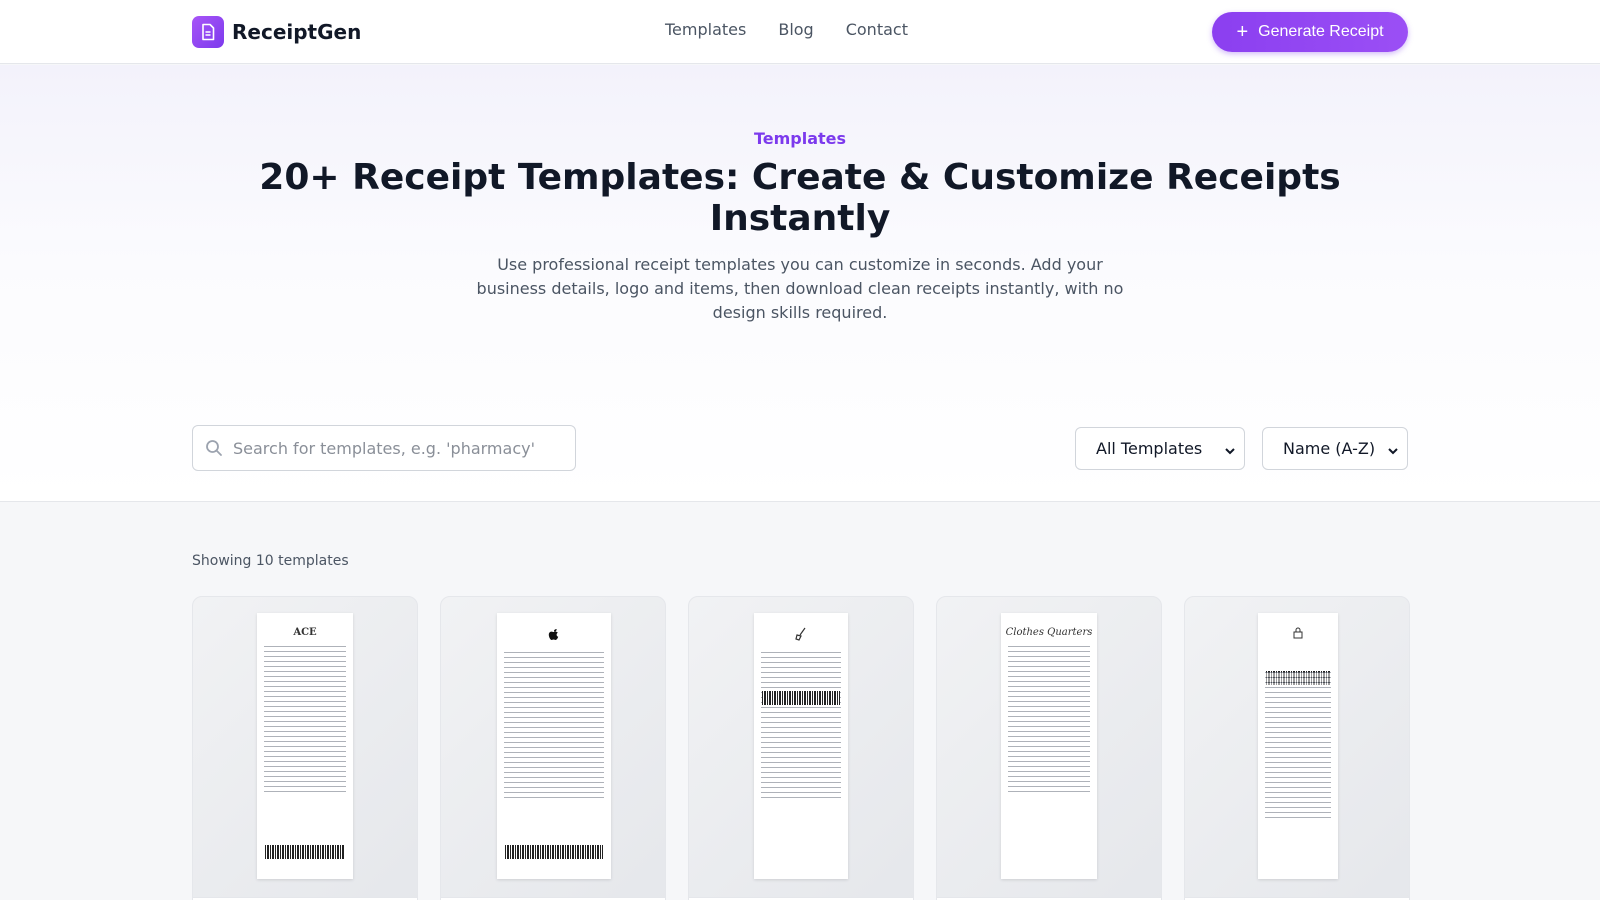  I want to click on sort-select: Name (A-Z), so click(1335, 448).